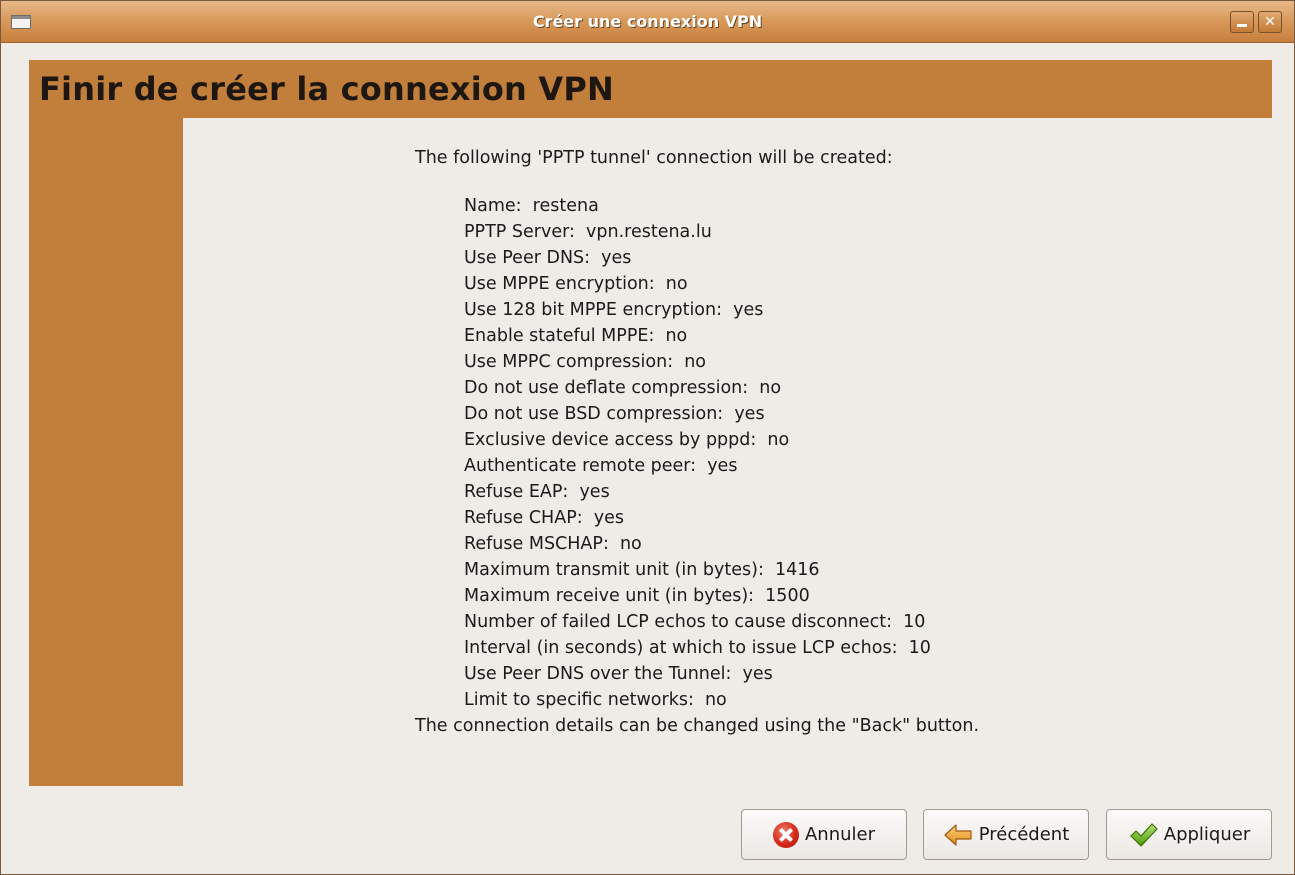  I want to click on detail-line: Name: restena, so click(531, 206).